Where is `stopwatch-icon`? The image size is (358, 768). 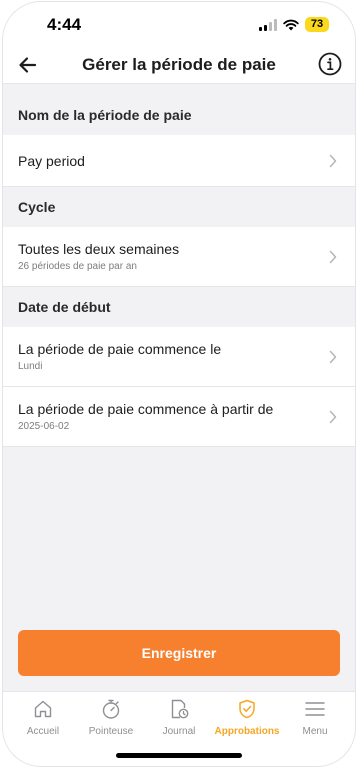
stopwatch-icon is located at coordinates (111, 709).